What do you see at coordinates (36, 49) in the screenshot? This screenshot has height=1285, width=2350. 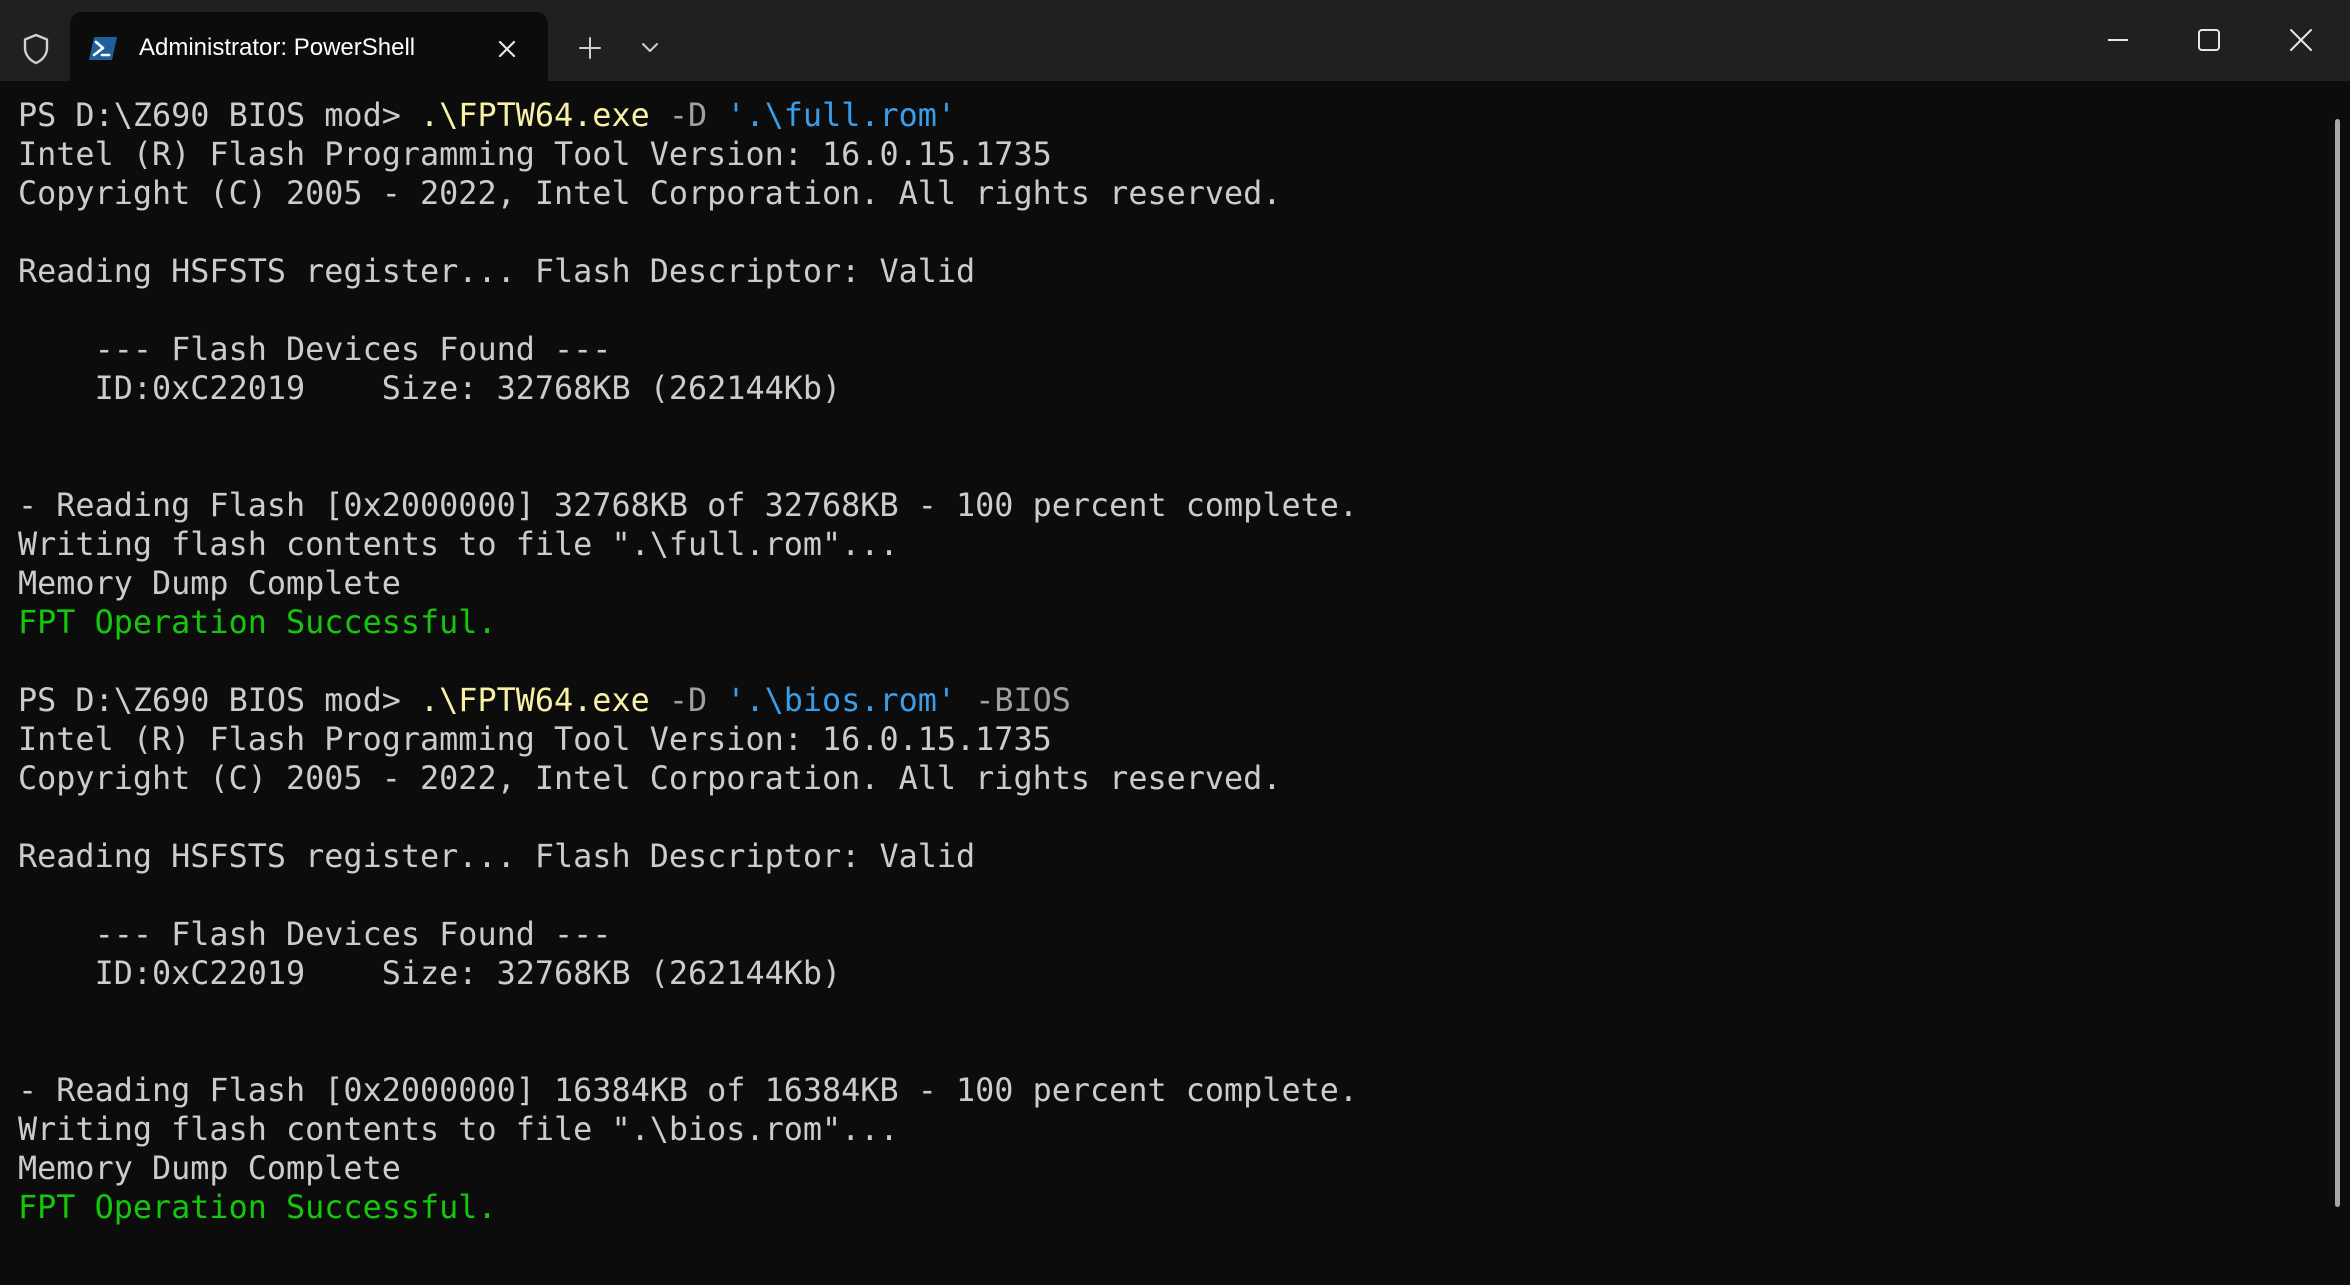 I see `shield-icon` at bounding box center [36, 49].